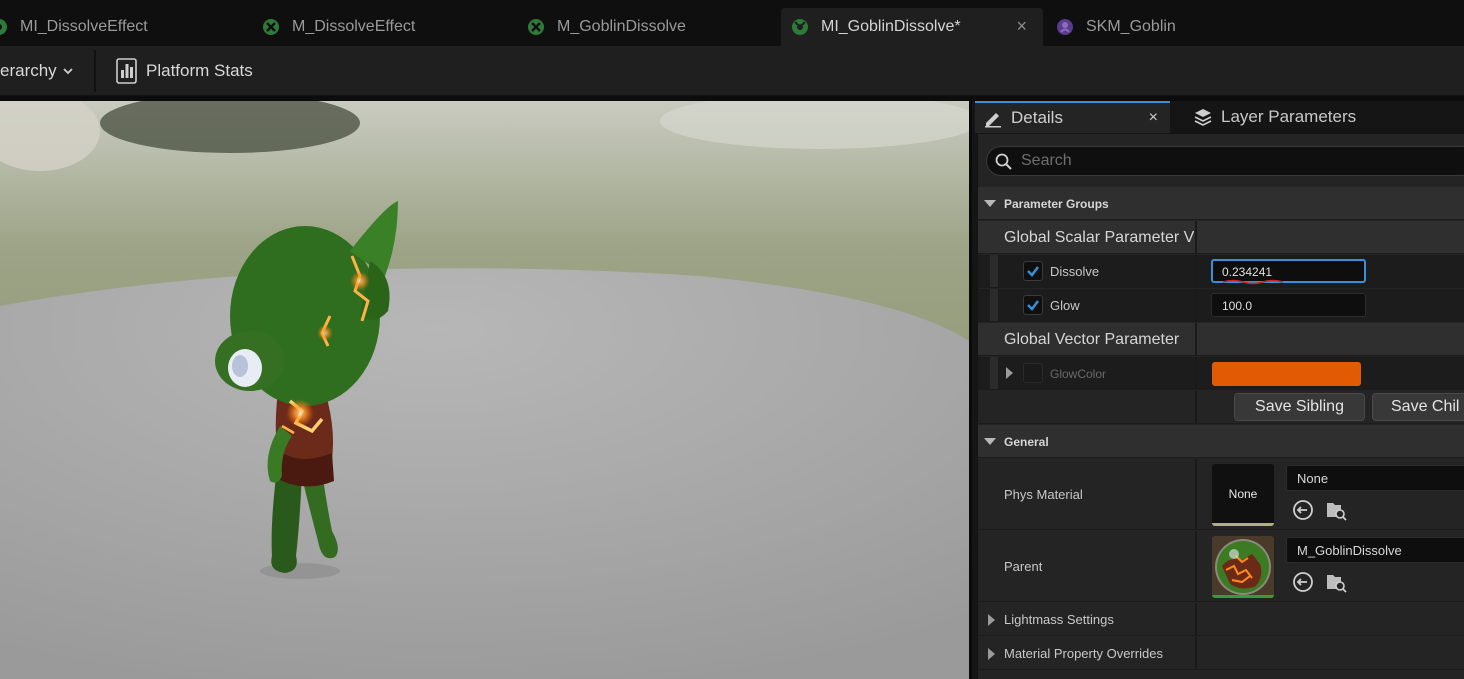  Describe the element at coordinates (1003, 161) in the screenshot. I see `search-icon` at that location.